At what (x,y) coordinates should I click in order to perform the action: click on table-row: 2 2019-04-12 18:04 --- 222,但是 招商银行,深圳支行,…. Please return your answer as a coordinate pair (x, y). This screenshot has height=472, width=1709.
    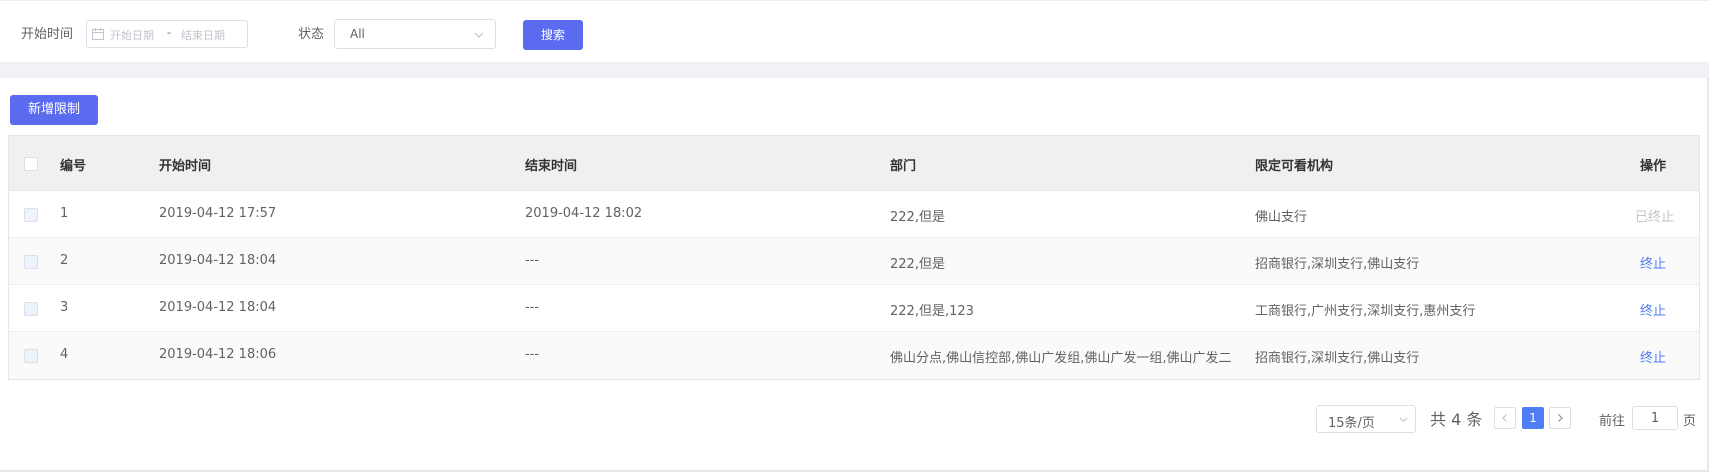
    Looking at the image, I should click on (854, 261).